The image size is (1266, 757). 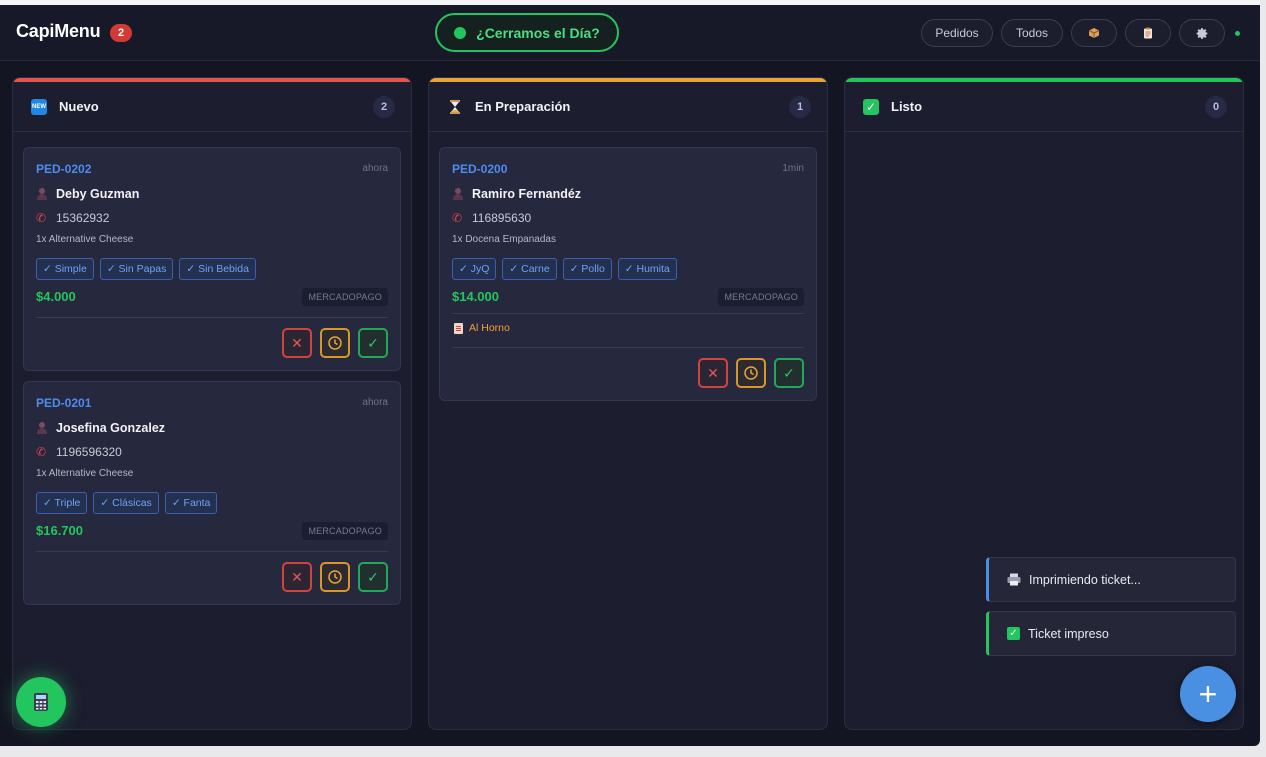 What do you see at coordinates (59, 530) in the screenshot?
I see `order-price: $16.700` at bounding box center [59, 530].